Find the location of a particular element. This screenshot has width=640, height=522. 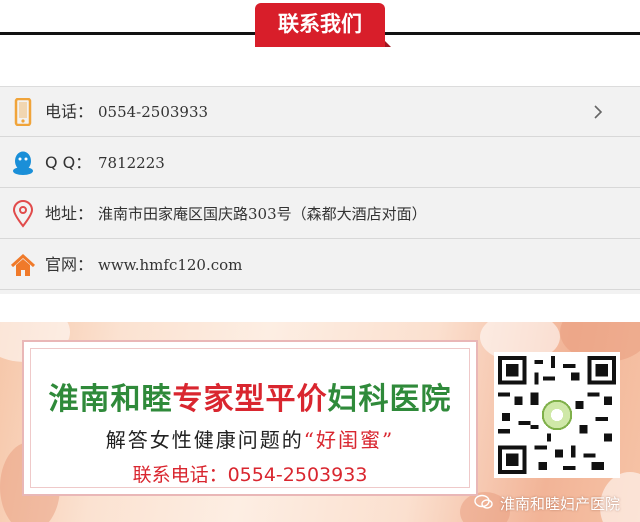

banner-title: 淮南和睦专家型平价妇科医院 is located at coordinates (250, 399).